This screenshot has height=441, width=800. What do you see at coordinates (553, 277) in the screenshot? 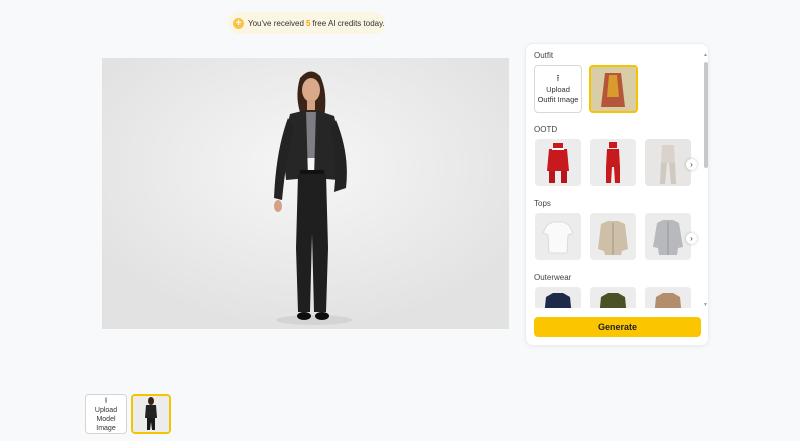
I see `section-title-outerwear: Outerwear` at bounding box center [553, 277].